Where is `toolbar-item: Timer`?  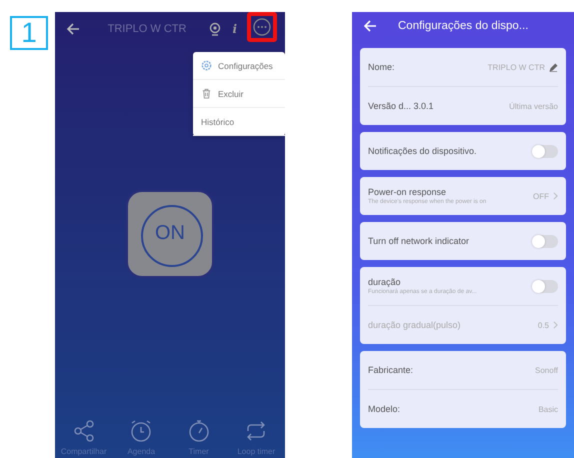 toolbar-item: Timer is located at coordinates (198, 437).